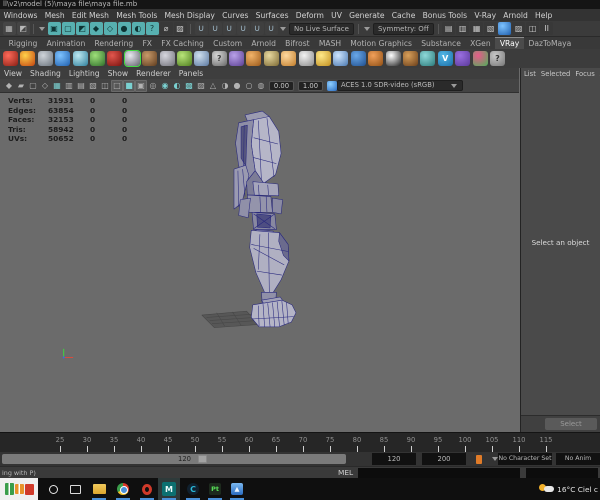 The image size is (600, 500). Describe the element at coordinates (184, 58) in the screenshot. I see `green-hand-icon` at that location.